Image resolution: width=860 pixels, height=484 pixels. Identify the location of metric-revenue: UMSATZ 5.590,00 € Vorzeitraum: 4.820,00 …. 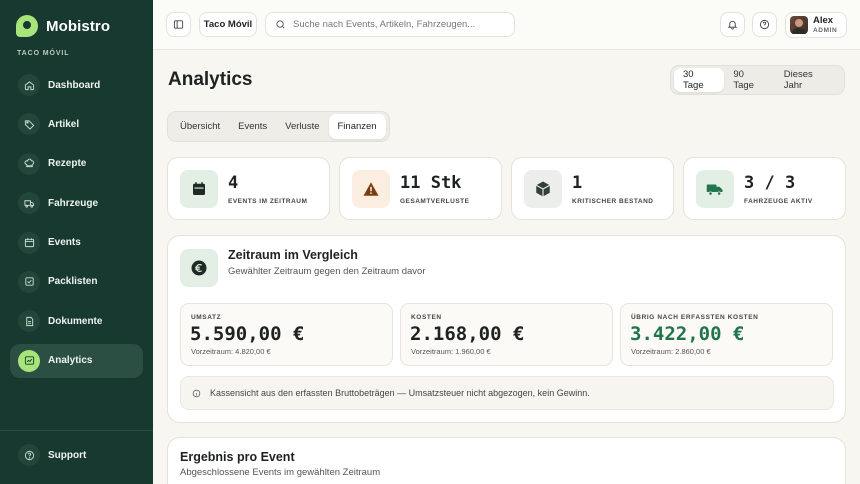
(286, 334).